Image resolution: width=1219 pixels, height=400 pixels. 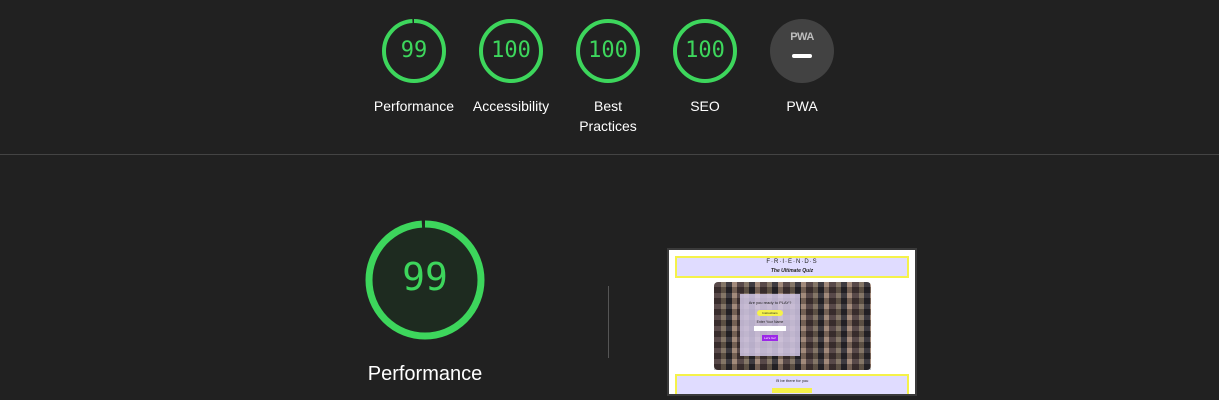 What do you see at coordinates (608, 116) in the screenshot?
I see `gauge-label: Best Practices` at bounding box center [608, 116].